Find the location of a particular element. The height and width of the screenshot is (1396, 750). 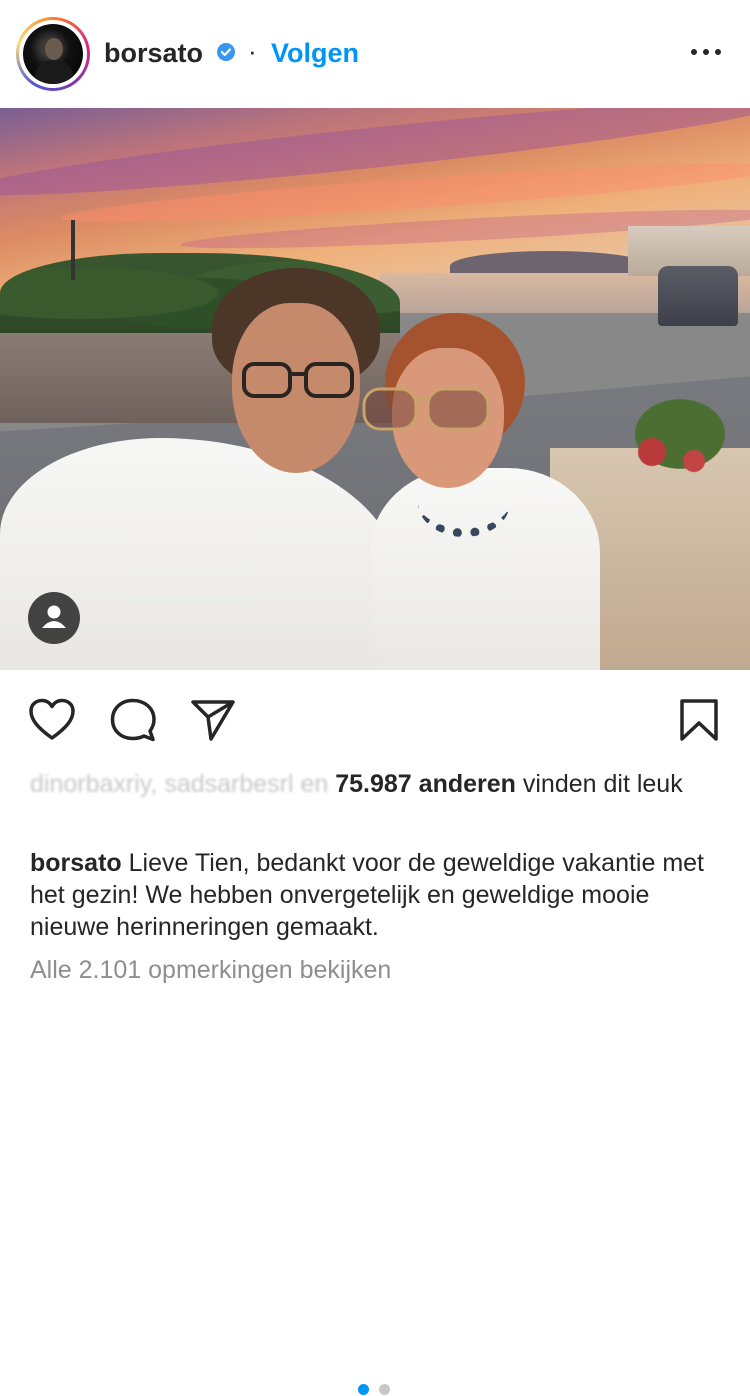

comment-icon is located at coordinates (133, 720).